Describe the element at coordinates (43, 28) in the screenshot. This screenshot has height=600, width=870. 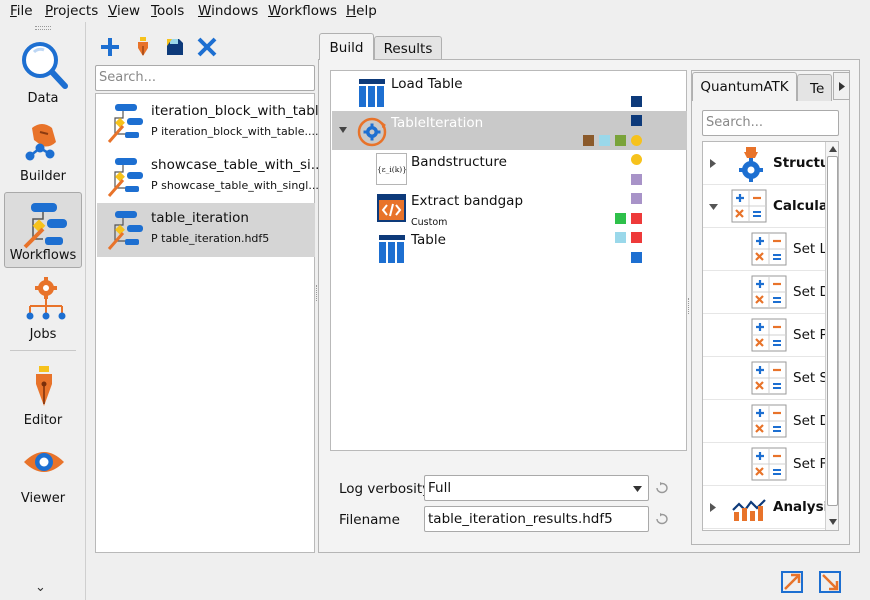
I see `rail-grip` at that location.